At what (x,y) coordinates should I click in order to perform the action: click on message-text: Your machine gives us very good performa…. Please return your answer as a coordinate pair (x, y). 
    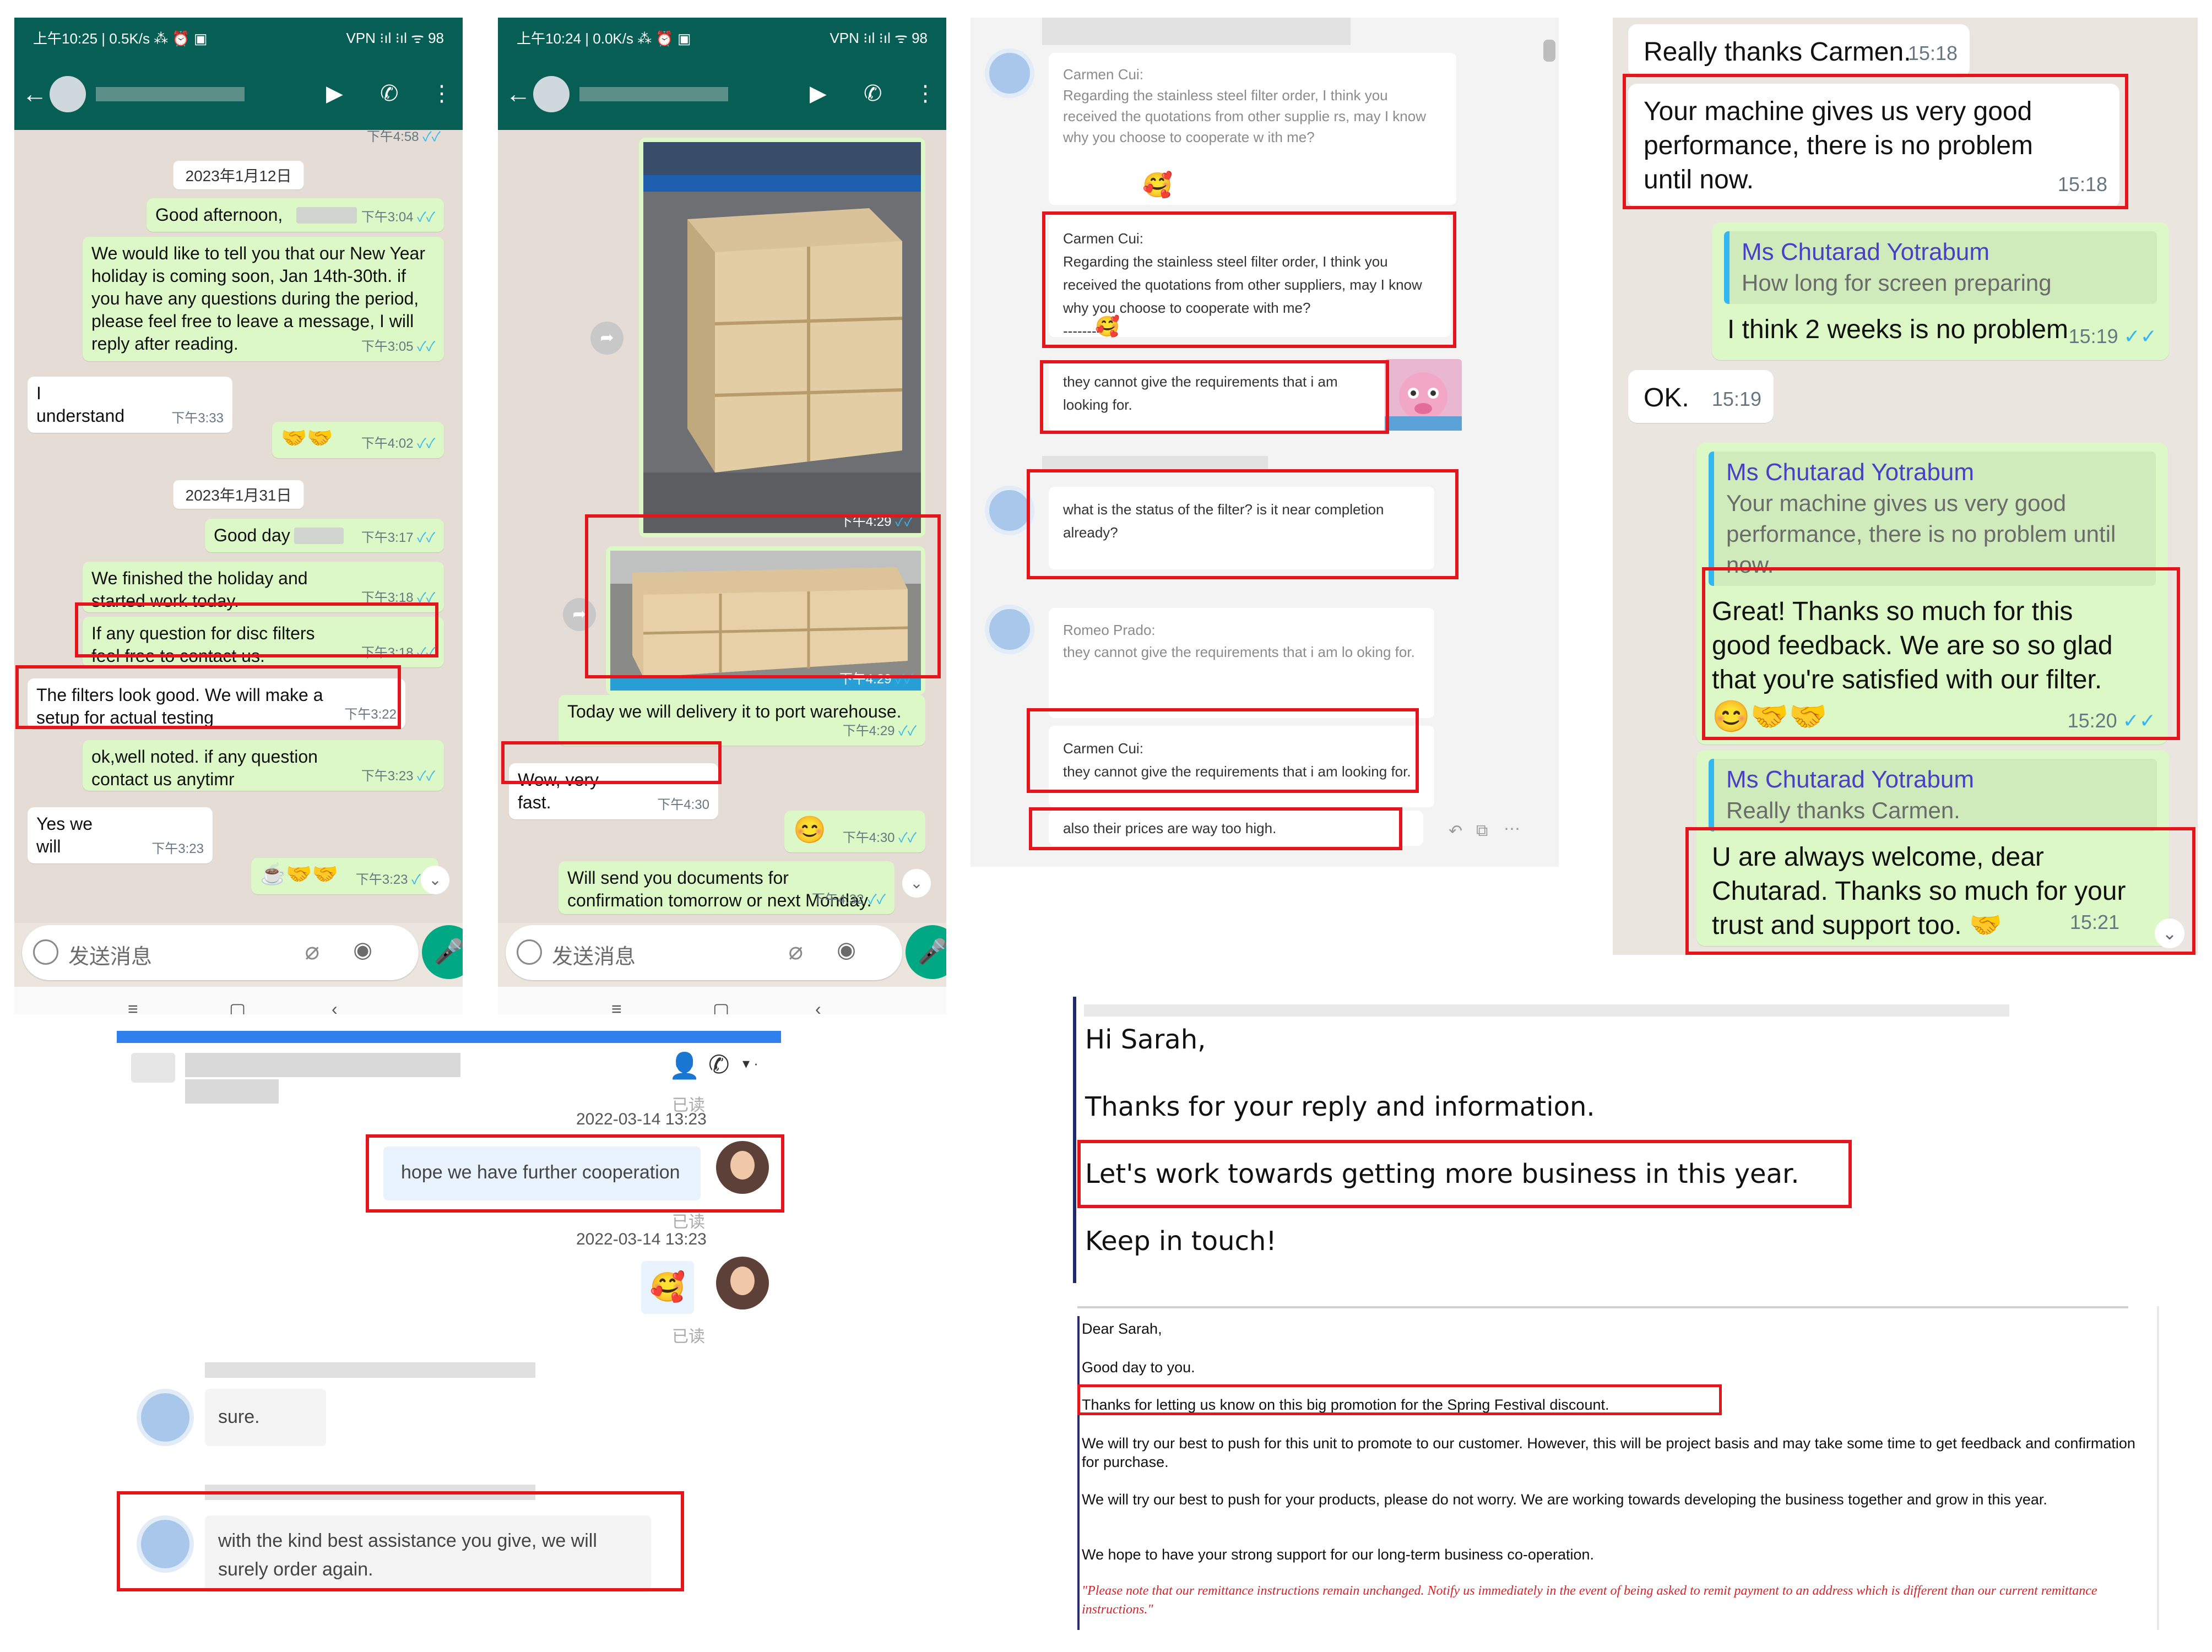
    Looking at the image, I should click on (1839, 145).